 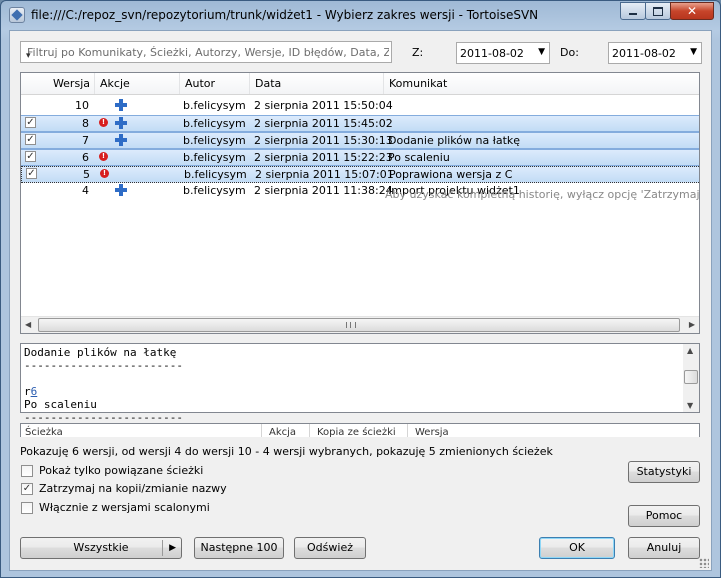 What do you see at coordinates (28, 324) in the screenshot?
I see `scroll-left-icon: ◀` at bounding box center [28, 324].